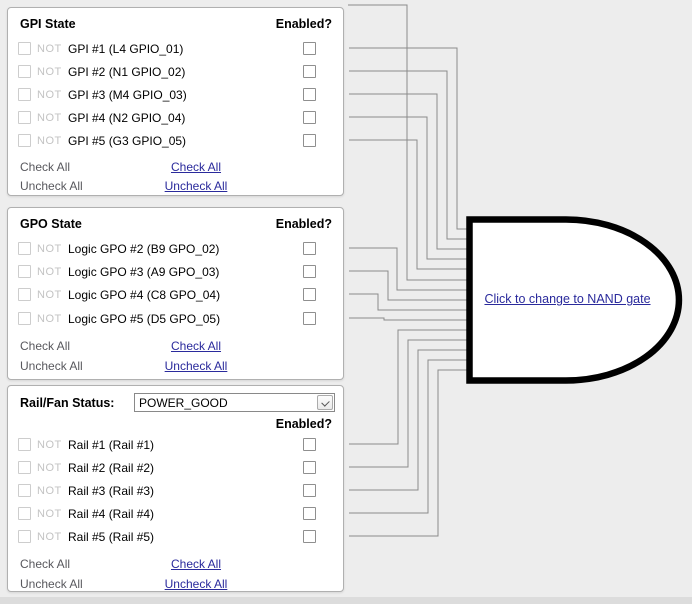 This screenshot has height=604, width=692. I want to click on row-label: Rail #3 (Rail #3), so click(111, 491).